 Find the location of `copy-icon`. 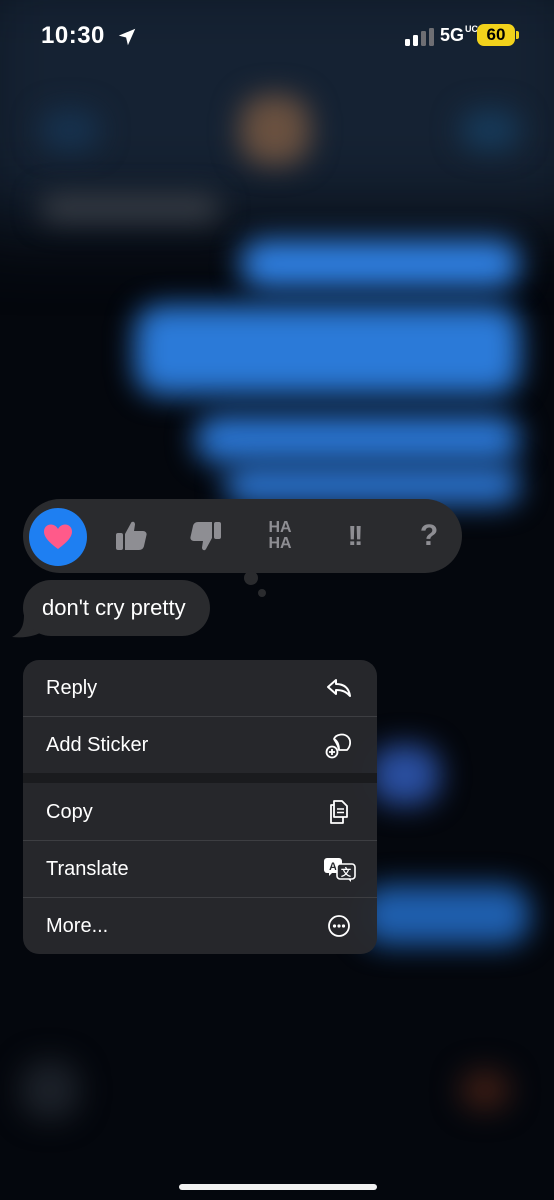

copy-icon is located at coordinates (339, 812).